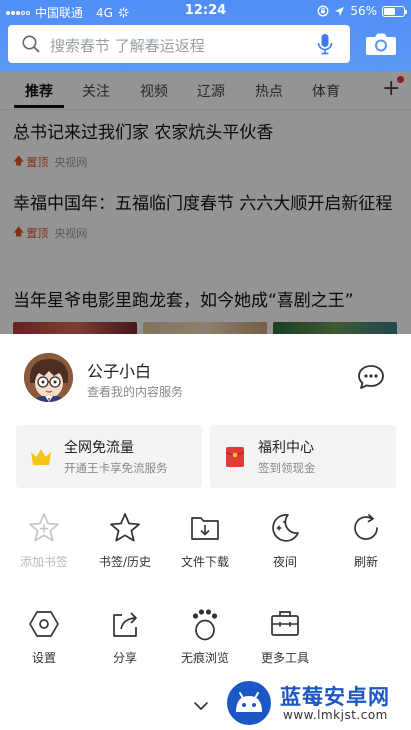  What do you see at coordinates (285, 528) in the screenshot?
I see `moon-icon` at bounding box center [285, 528].